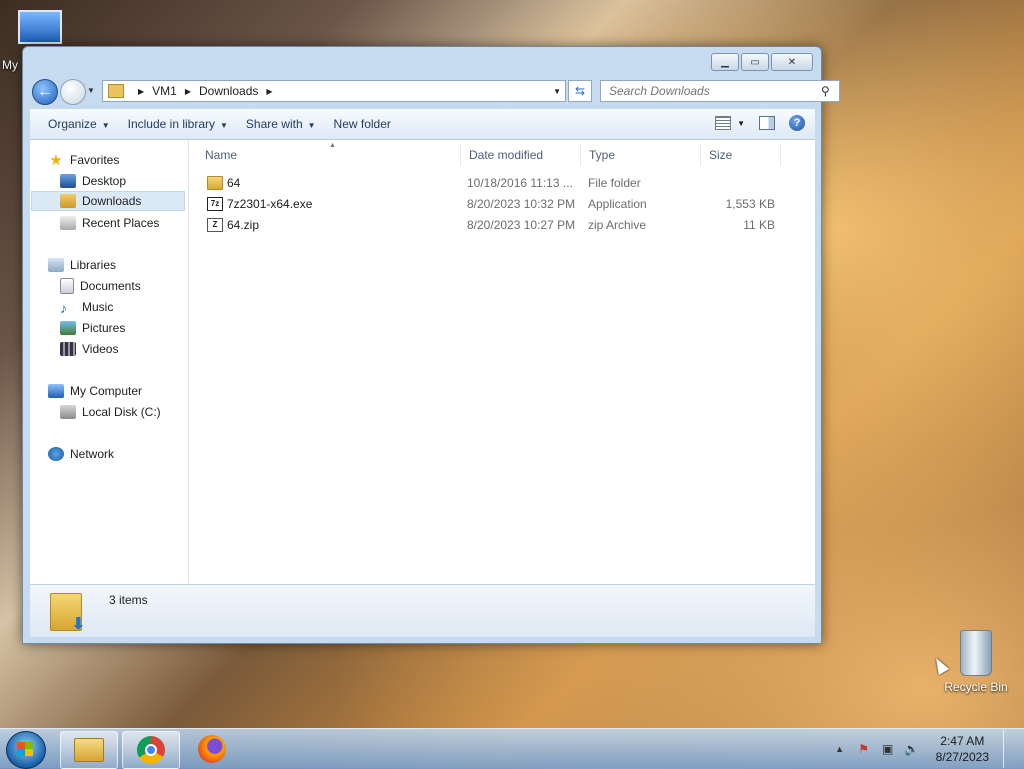  I want to click on file-name: 7z2301-x64.exe, so click(270, 203).